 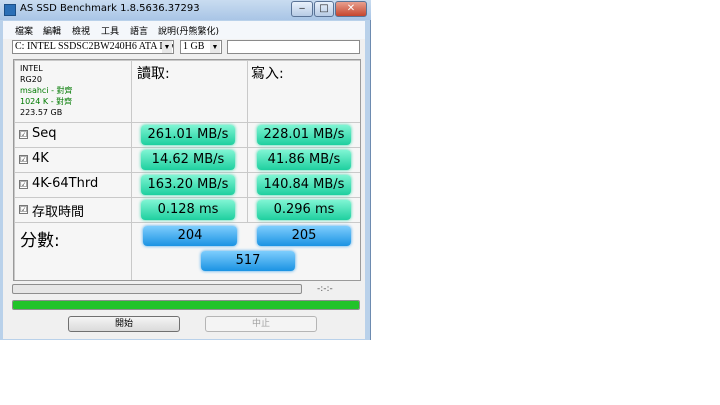 I want to click on access-time-read-cell: 0.128 ms, so click(x=189, y=210).